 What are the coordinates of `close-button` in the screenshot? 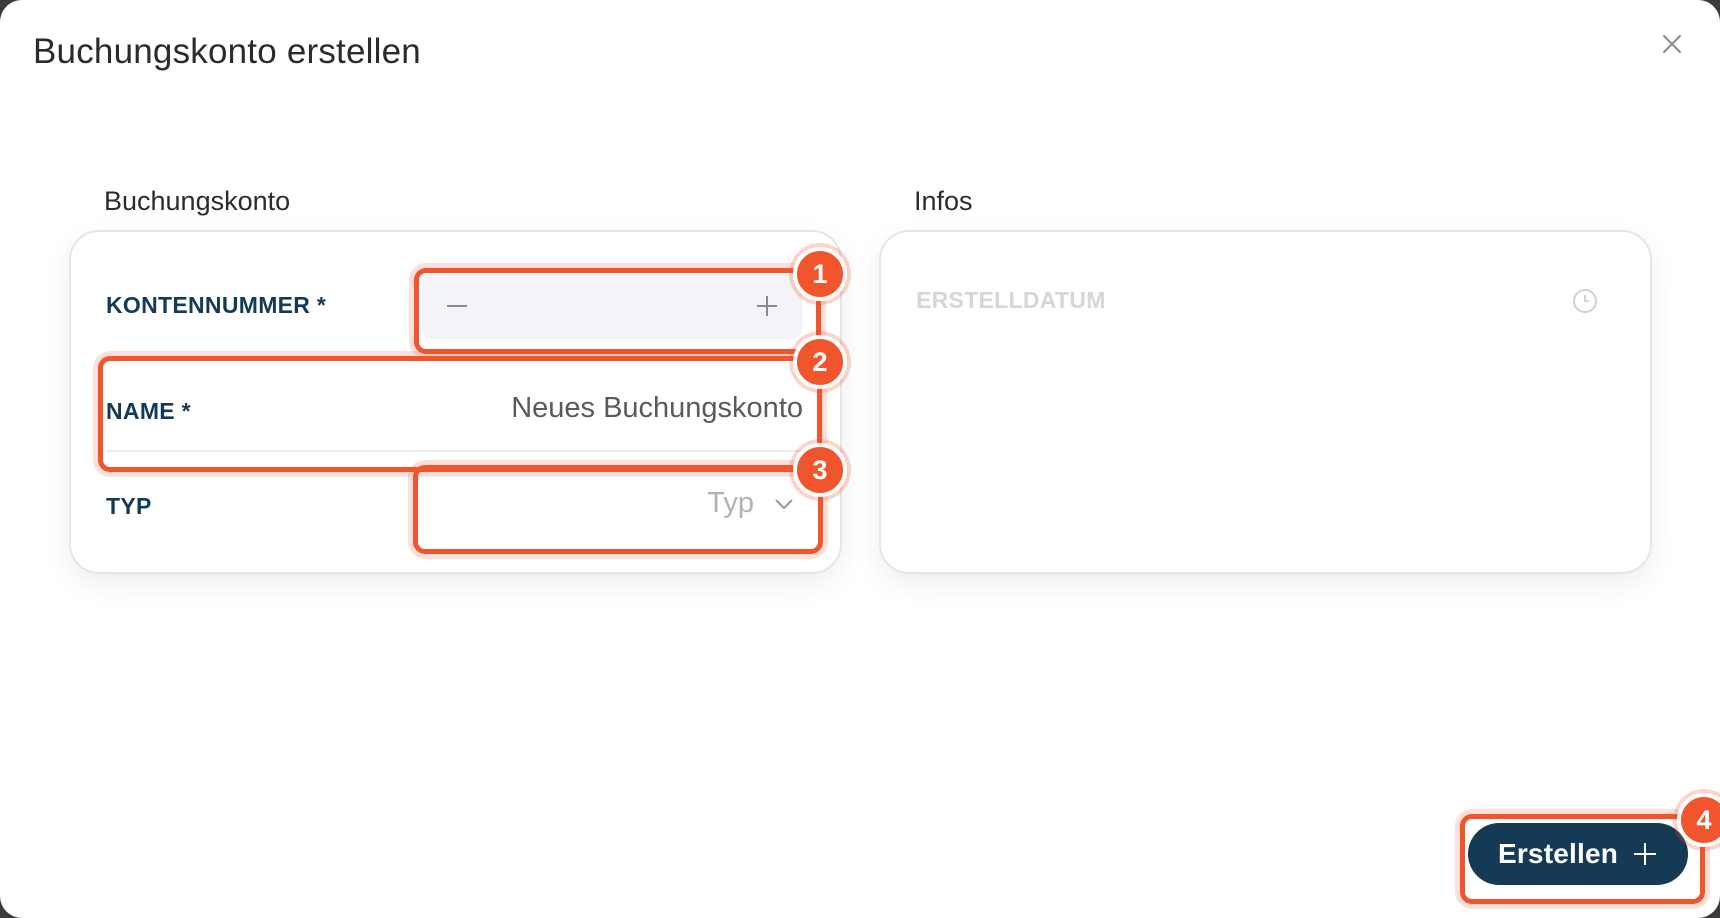 It's located at (1672, 44).